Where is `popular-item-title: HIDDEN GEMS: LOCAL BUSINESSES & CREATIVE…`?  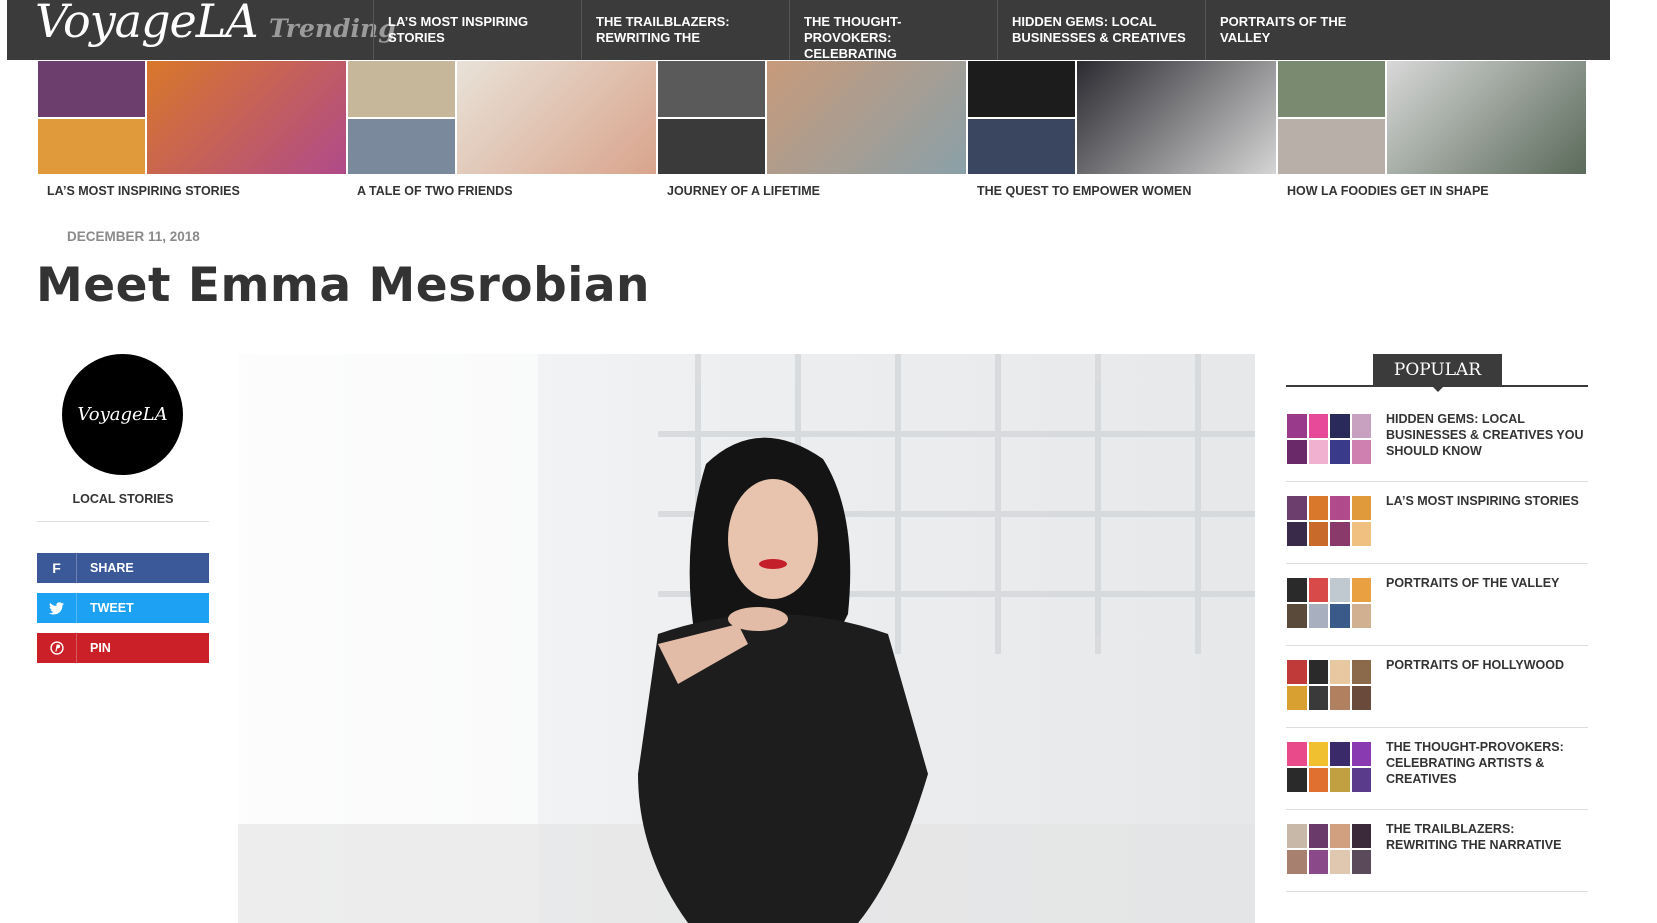 popular-item-title: HIDDEN GEMS: LOCAL BUSINESSES & CREATIVE… is located at coordinates (1486, 435).